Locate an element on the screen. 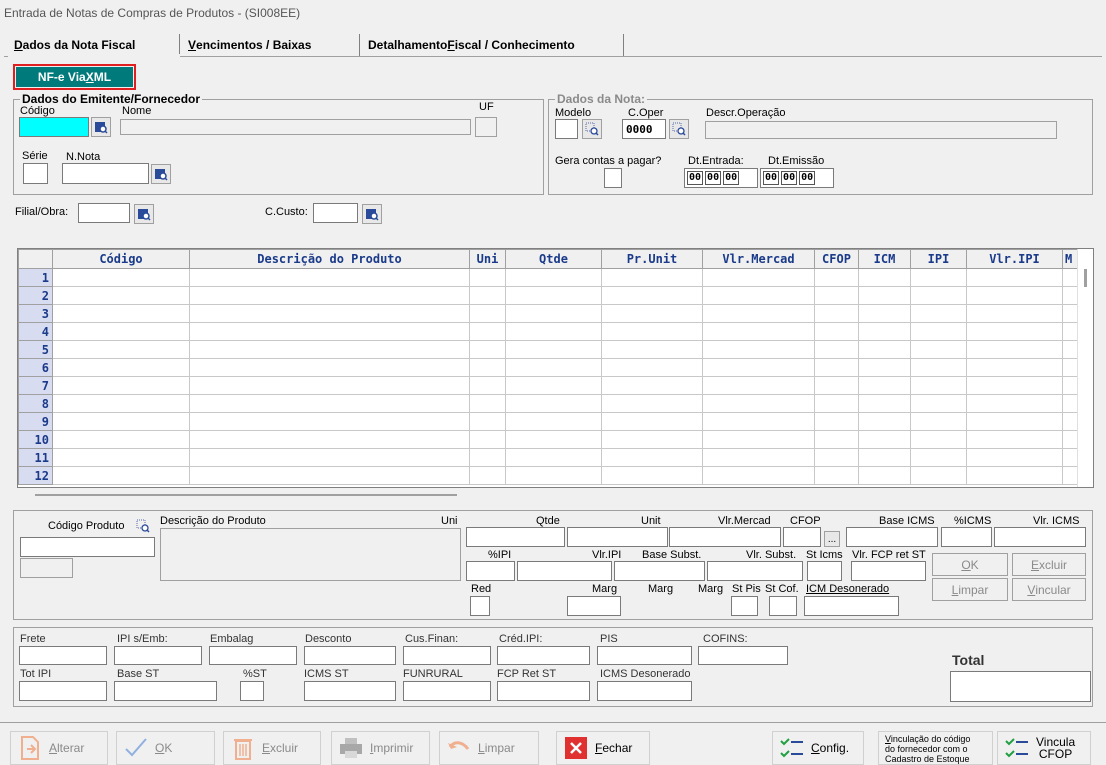 The height and width of the screenshot is (765, 1106). fcpretst-input is located at coordinates (543, 691).